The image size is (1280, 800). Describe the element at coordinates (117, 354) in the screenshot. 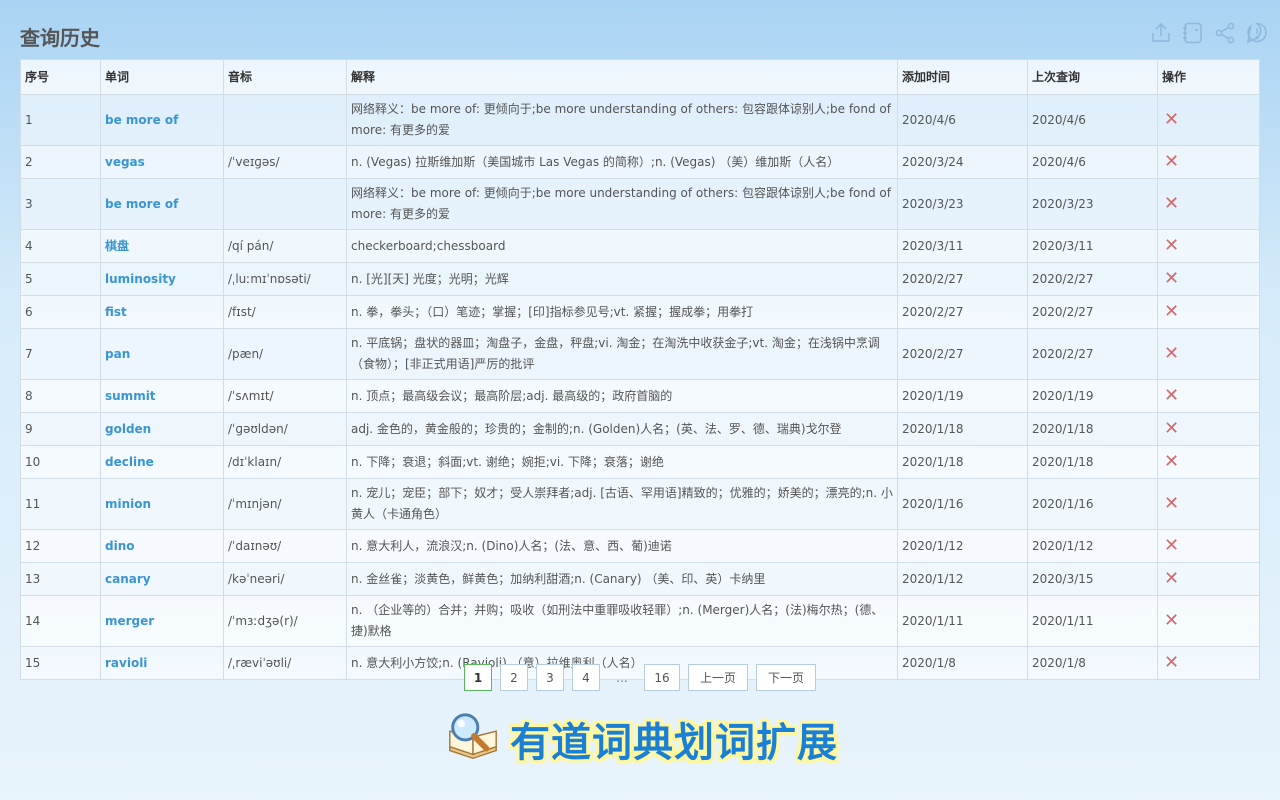

I see `word-link: pan` at that location.